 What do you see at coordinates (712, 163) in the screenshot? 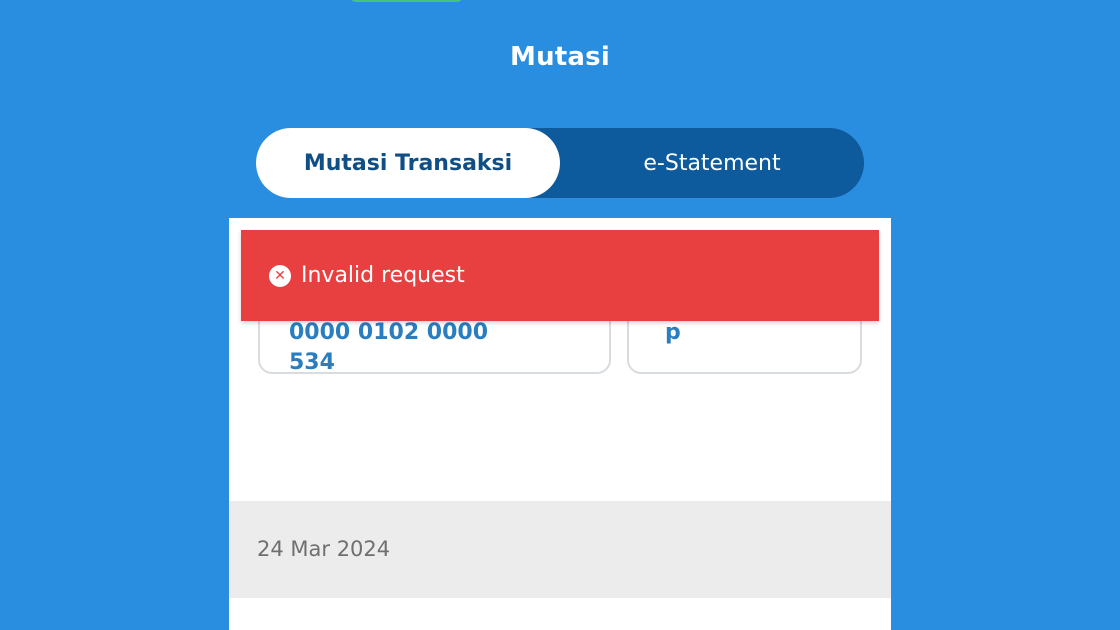
I see `tab-e-statement: e-Statement` at bounding box center [712, 163].